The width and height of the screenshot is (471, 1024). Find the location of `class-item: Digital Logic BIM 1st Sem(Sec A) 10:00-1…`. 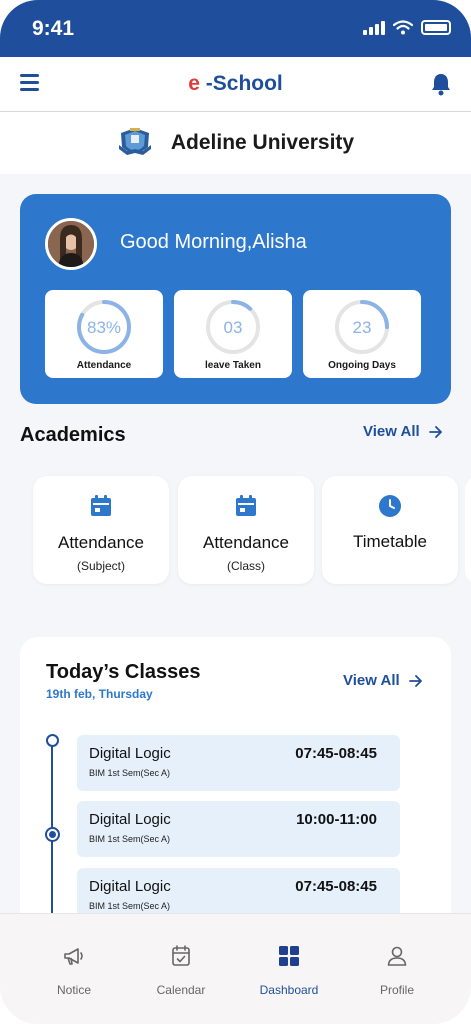

class-item: Digital Logic BIM 1st Sem(Sec A) 10:00-1… is located at coordinates (238, 829).